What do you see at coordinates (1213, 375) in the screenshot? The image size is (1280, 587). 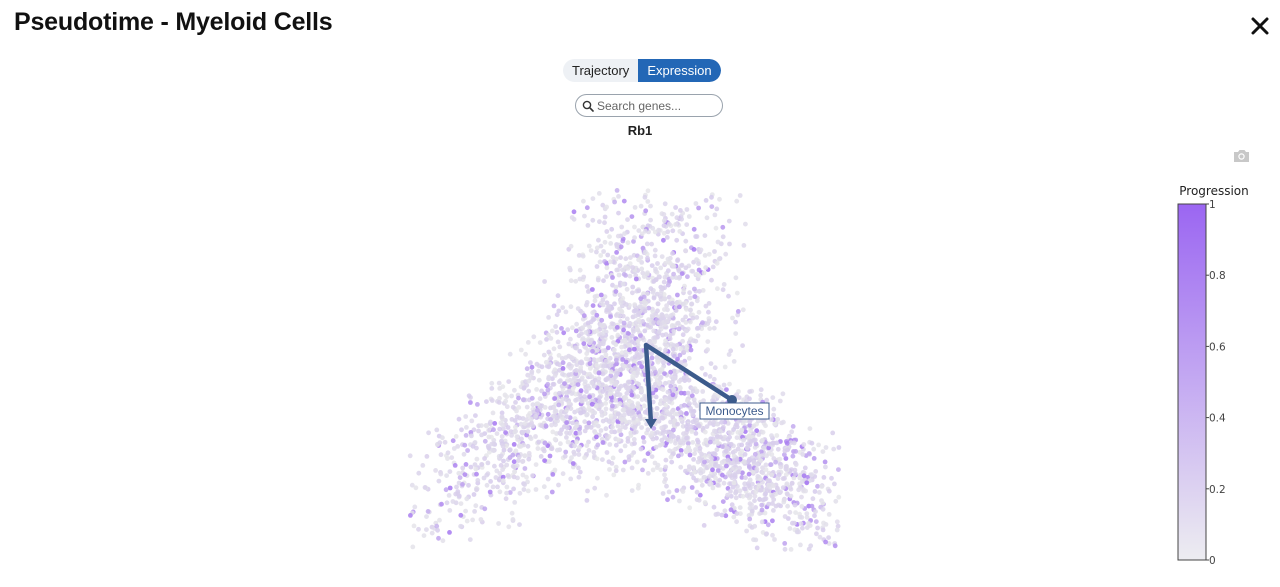 I see `colorbar: Progression 0 0.2 0.4 0.6 0.8 1` at bounding box center [1213, 375].